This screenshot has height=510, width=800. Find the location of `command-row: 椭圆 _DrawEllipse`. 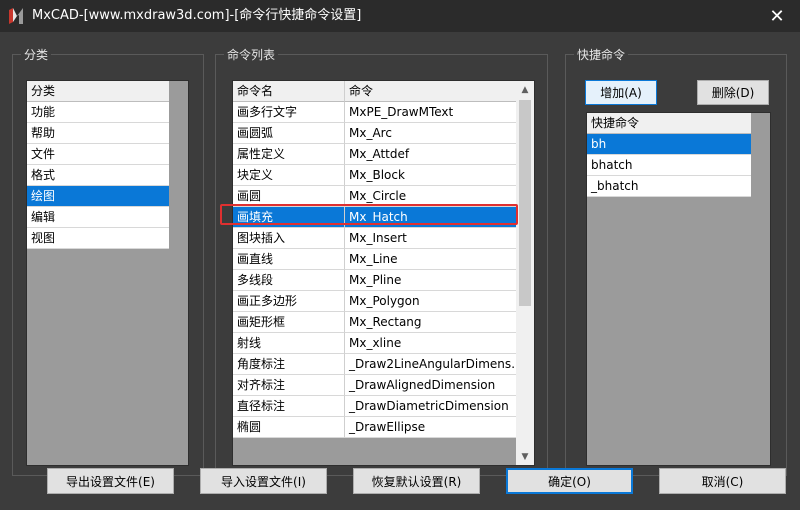

command-row: 椭圆 _DrawEllipse is located at coordinates (383, 427).